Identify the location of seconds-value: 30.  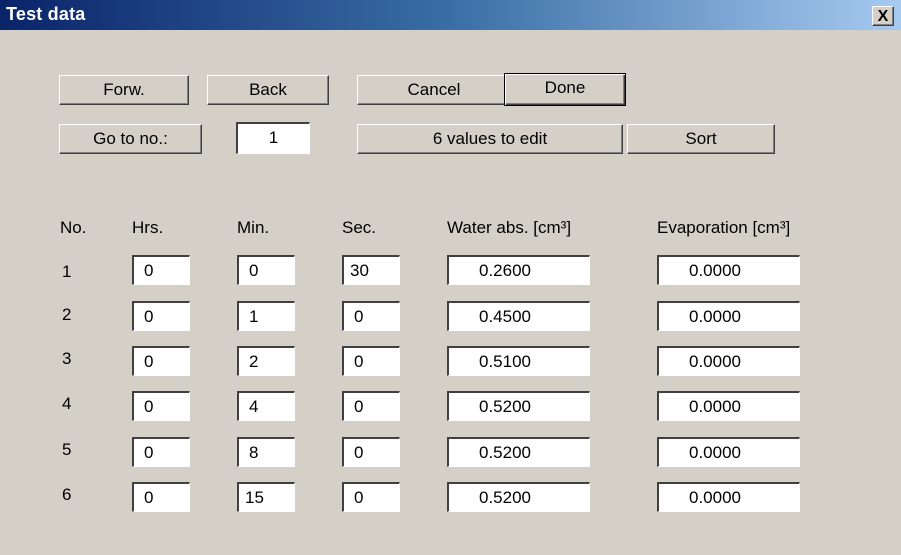
(359, 270).